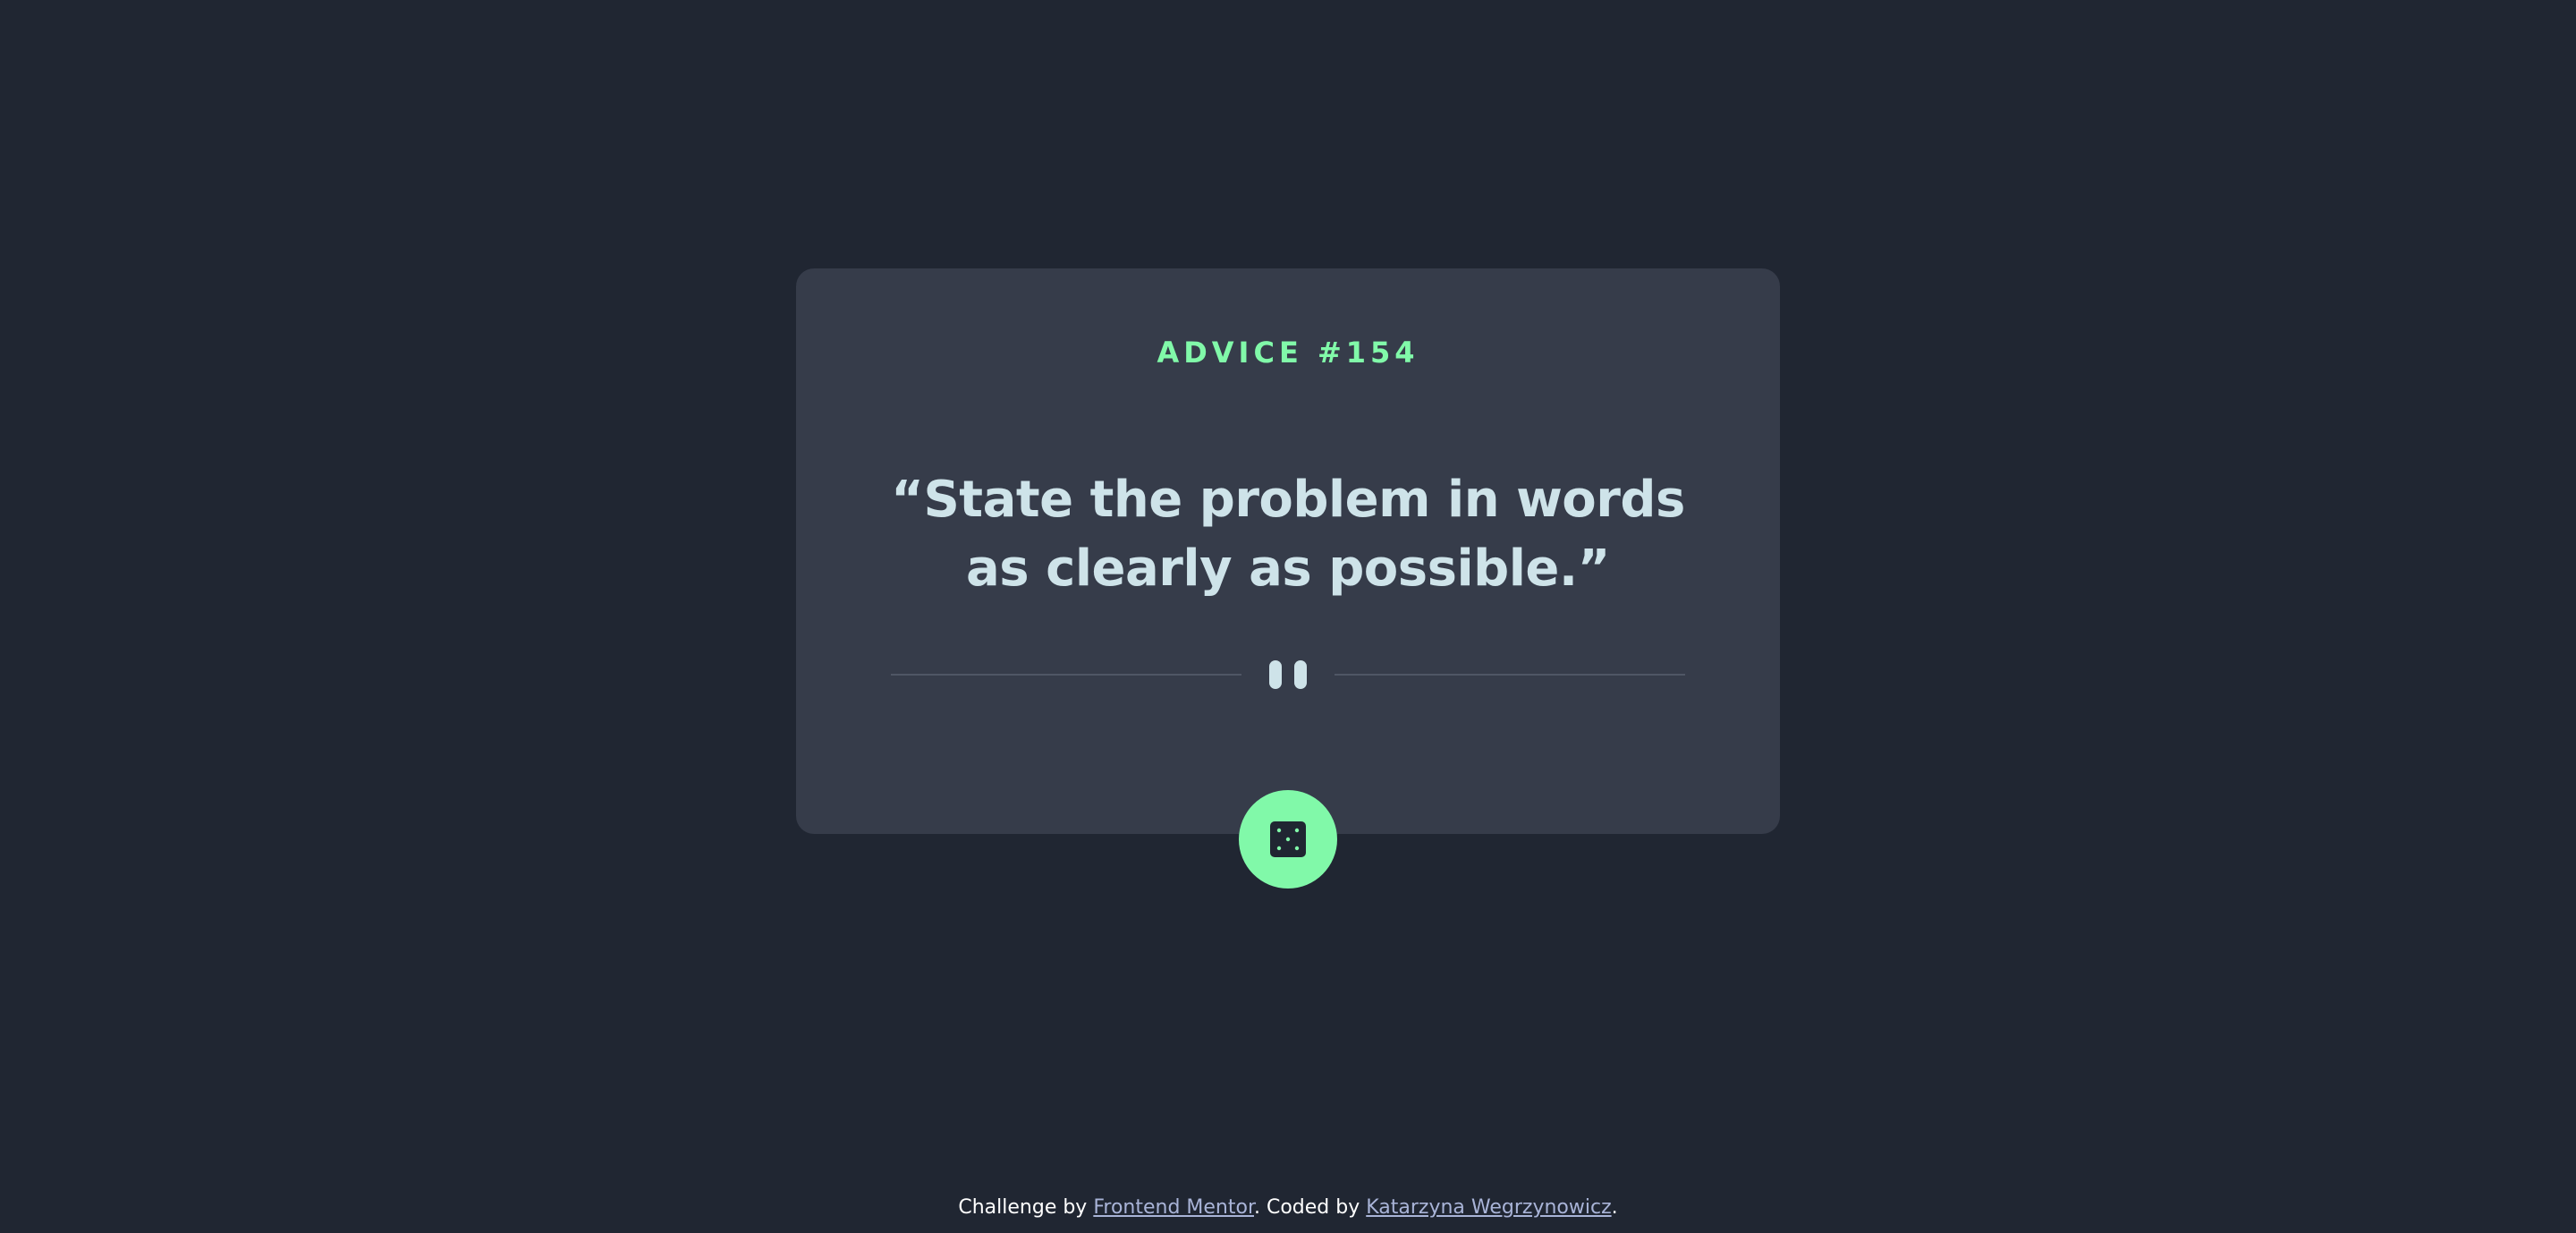 This screenshot has height=1233, width=2576. I want to click on new-advice-button, so click(1288, 839).